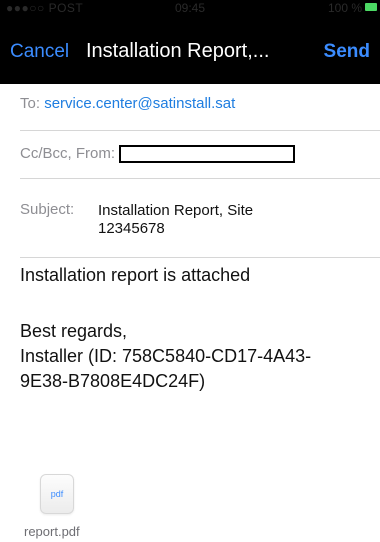 Image resolution: width=380 pixels, height=542 pixels. Describe the element at coordinates (30, 103) in the screenshot. I see `to-label: To:` at that location.